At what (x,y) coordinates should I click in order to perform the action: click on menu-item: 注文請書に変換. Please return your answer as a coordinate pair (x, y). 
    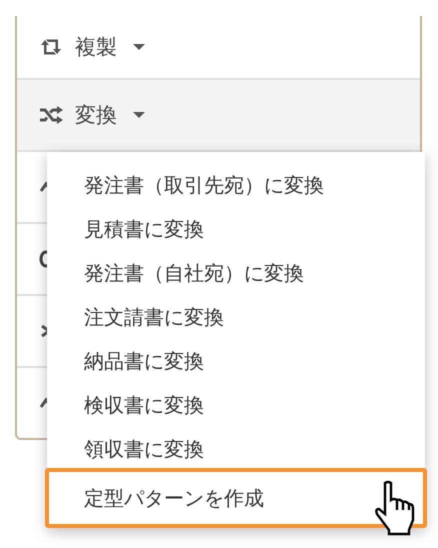
    Looking at the image, I should click on (236, 317).